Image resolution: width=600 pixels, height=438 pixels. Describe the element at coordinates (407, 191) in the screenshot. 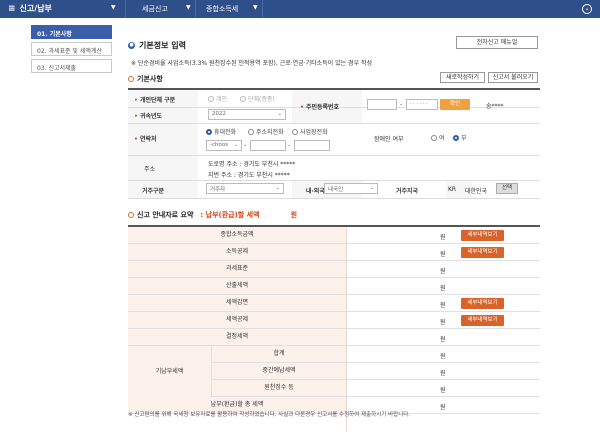

I see `residence-country-label: 거주지국` at that location.